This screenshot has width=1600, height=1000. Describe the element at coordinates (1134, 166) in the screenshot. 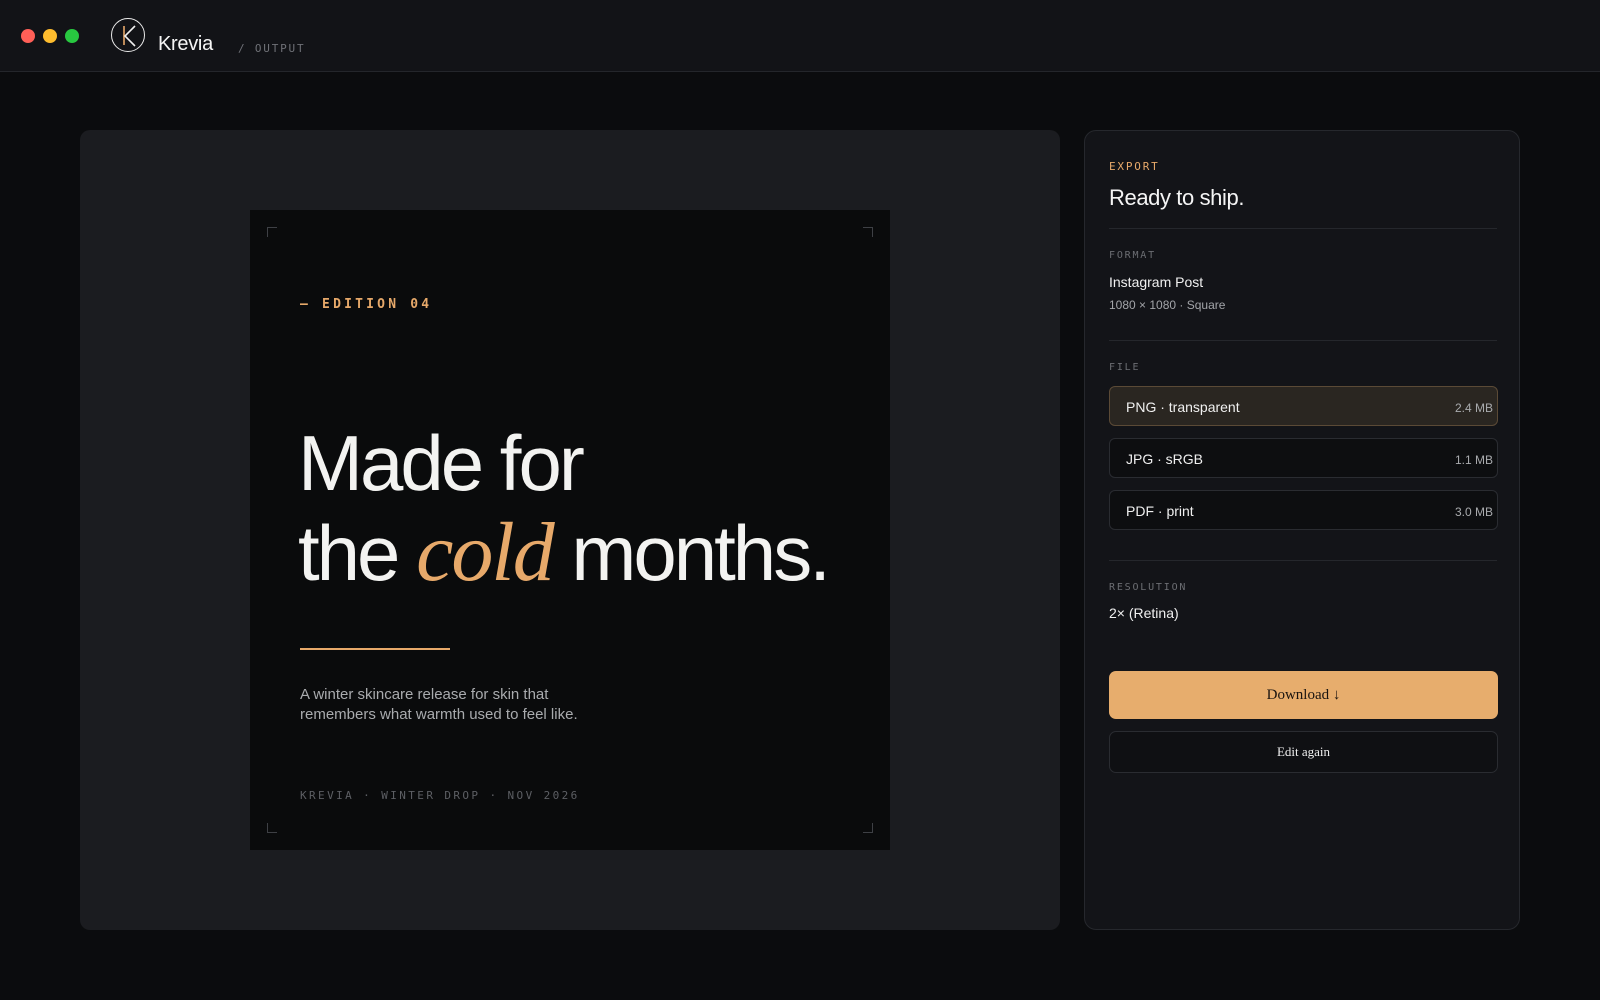

I see `export-kicker: EXPORT` at that location.